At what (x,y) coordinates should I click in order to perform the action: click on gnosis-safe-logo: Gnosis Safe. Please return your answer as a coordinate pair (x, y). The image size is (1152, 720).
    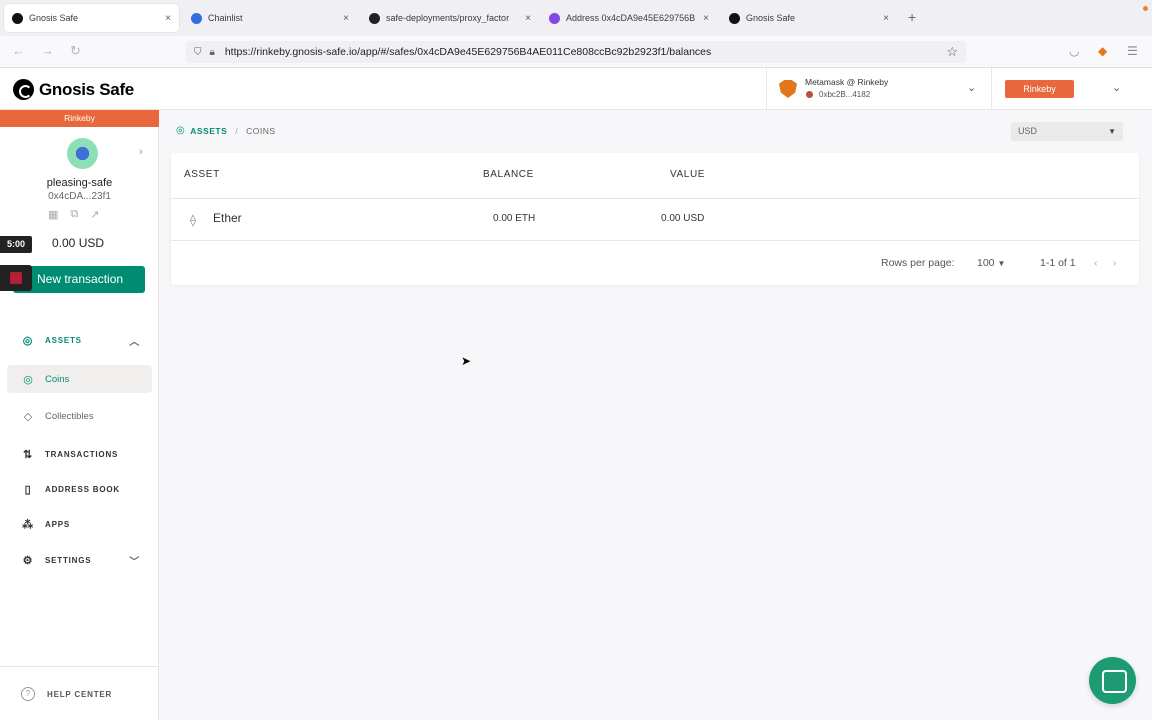
    Looking at the image, I should click on (73, 89).